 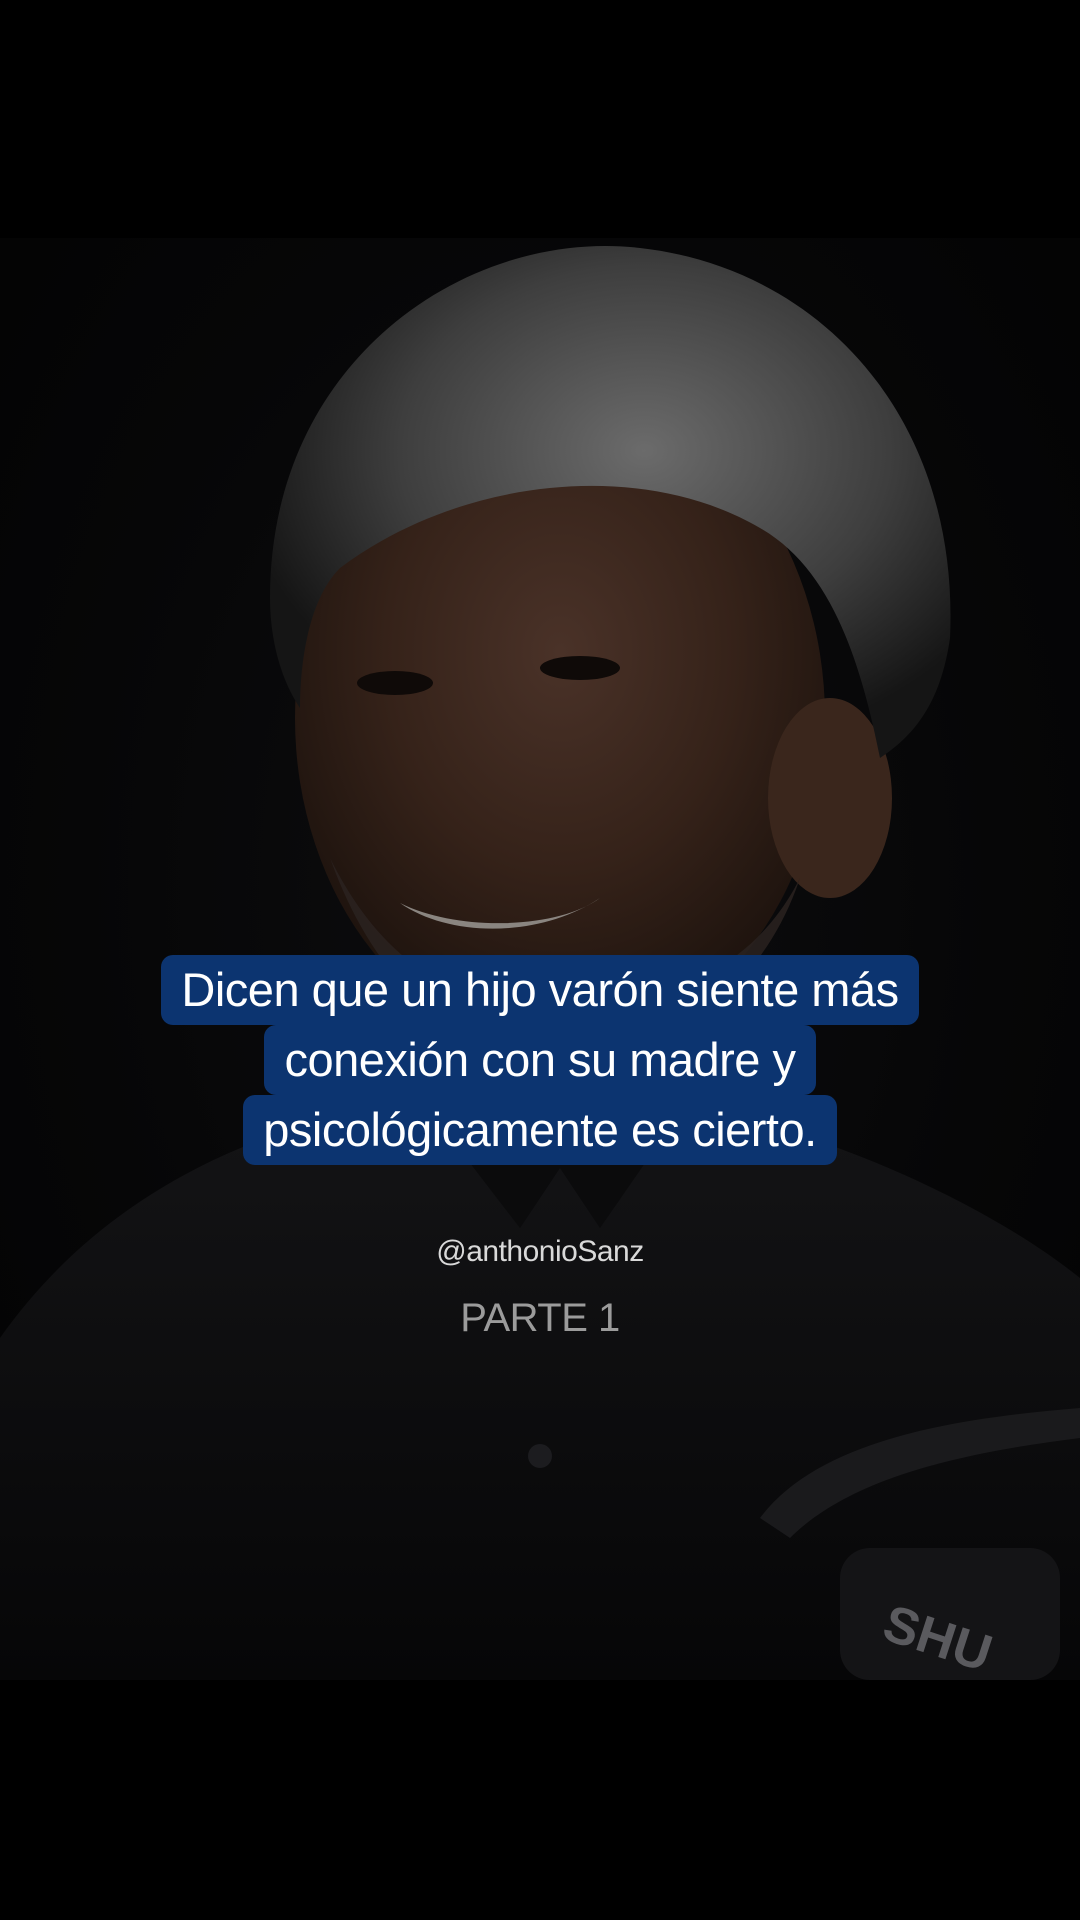 What do you see at coordinates (540, 1251) in the screenshot?
I see `creator-handle: @anthonioSanz` at bounding box center [540, 1251].